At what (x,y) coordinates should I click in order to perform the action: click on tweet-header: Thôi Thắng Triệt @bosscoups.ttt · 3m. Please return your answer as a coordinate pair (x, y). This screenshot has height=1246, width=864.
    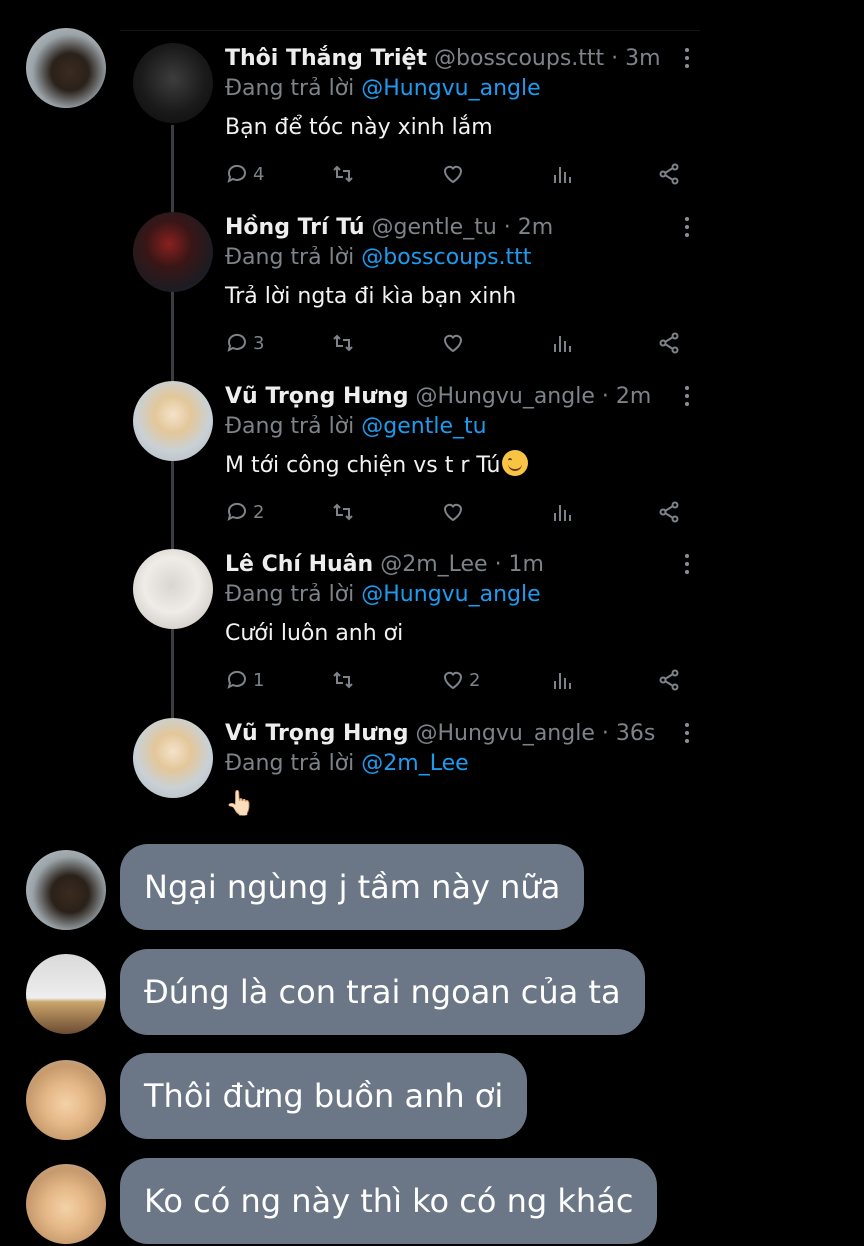
    Looking at the image, I should click on (443, 59).